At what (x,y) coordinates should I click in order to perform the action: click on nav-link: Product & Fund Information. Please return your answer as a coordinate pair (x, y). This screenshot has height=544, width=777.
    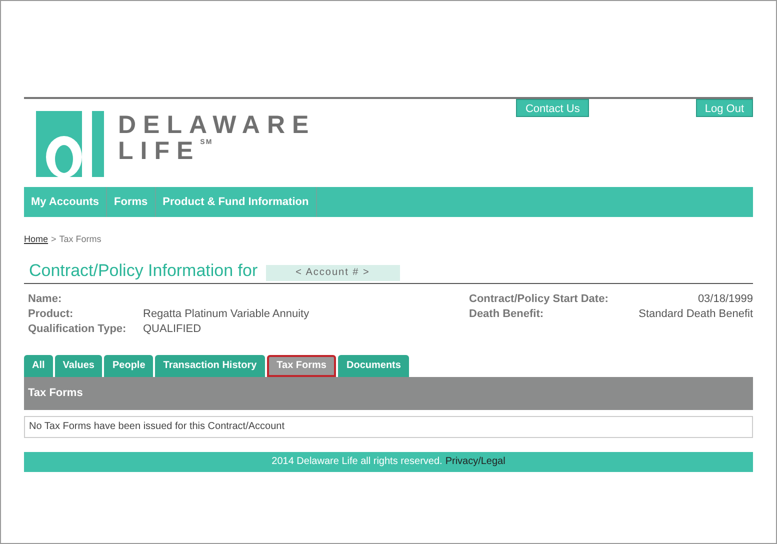
    Looking at the image, I should click on (236, 202).